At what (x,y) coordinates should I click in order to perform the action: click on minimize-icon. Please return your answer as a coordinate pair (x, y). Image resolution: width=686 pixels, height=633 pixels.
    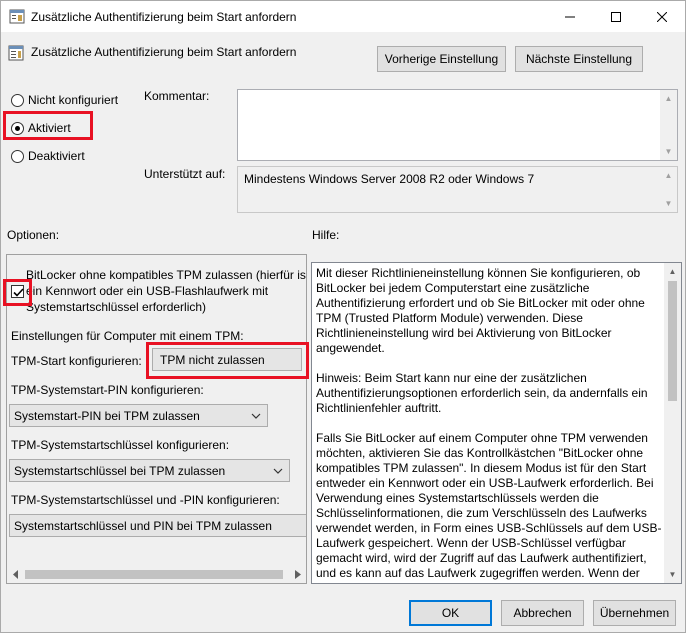
    Looking at the image, I should click on (570, 16).